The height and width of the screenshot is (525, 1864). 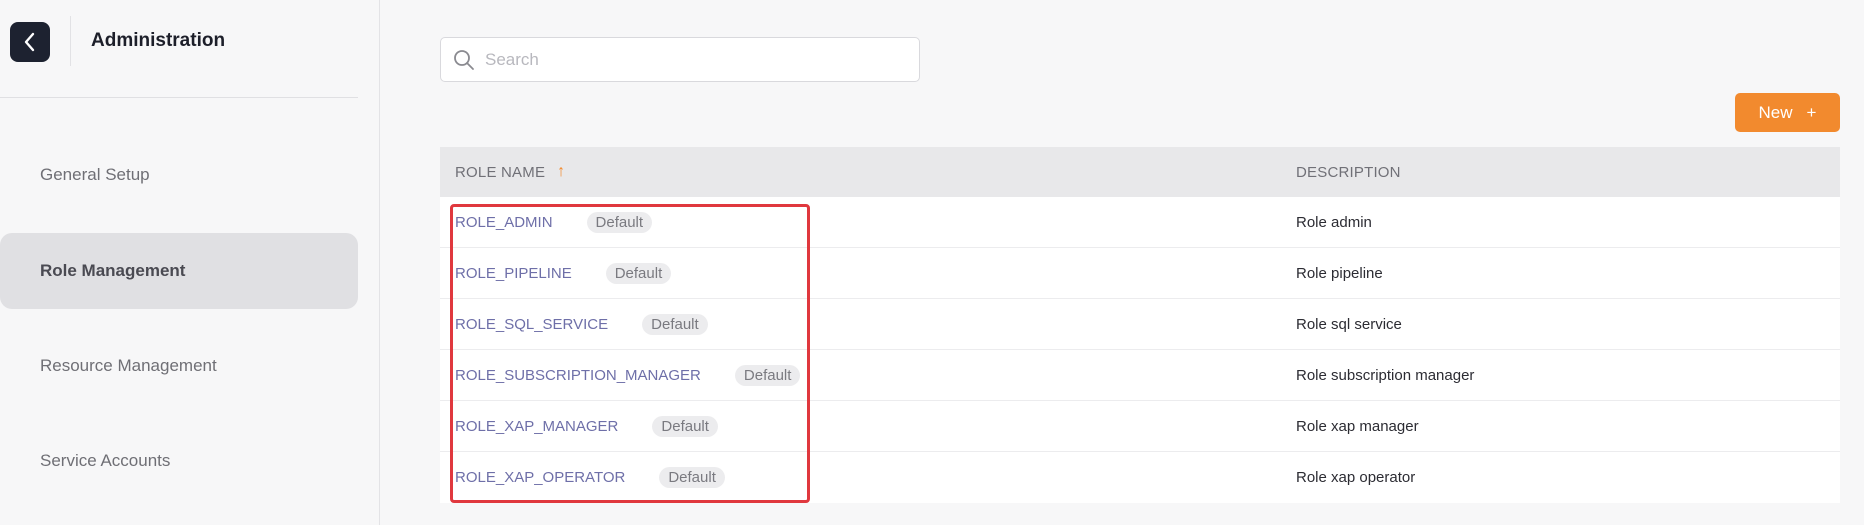 What do you see at coordinates (531, 324) in the screenshot?
I see `role-link: ROLE_SQL_SERVICE` at bounding box center [531, 324].